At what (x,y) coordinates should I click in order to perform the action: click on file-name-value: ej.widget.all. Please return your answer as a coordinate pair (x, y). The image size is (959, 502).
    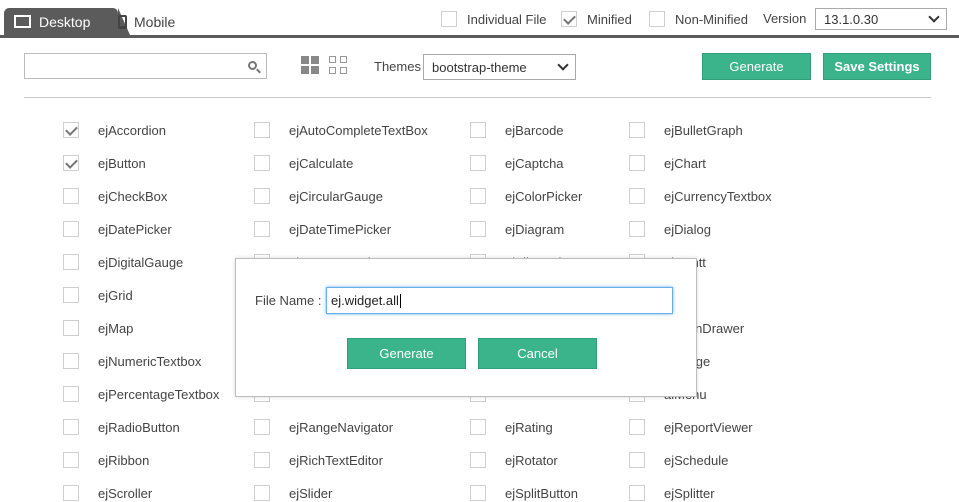
    Looking at the image, I should click on (365, 300).